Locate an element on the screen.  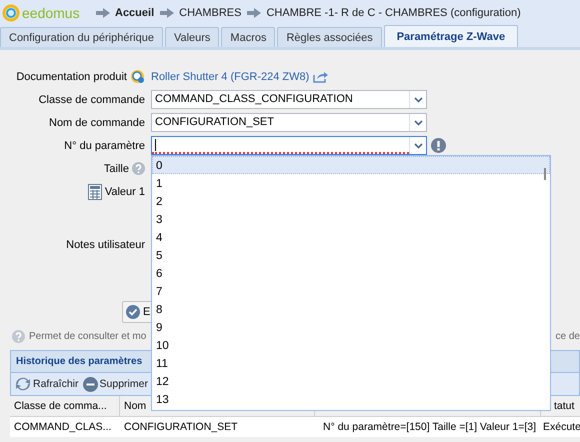
logo-text: eedomus is located at coordinates (51, 12).